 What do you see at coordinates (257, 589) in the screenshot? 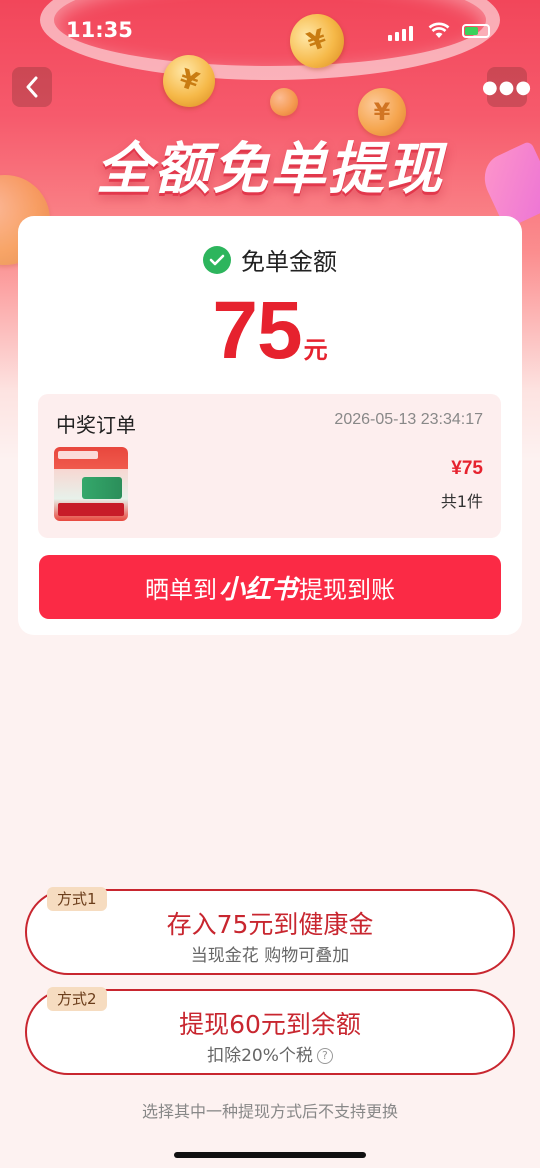
I see `xiaohongshu-logo: 小红书` at bounding box center [257, 589].